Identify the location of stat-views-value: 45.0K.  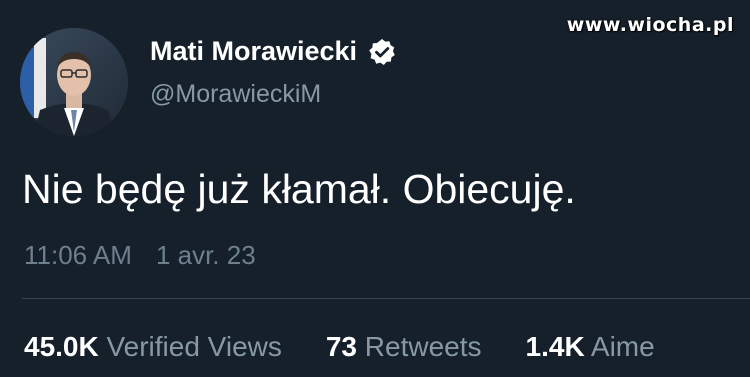
(61, 346).